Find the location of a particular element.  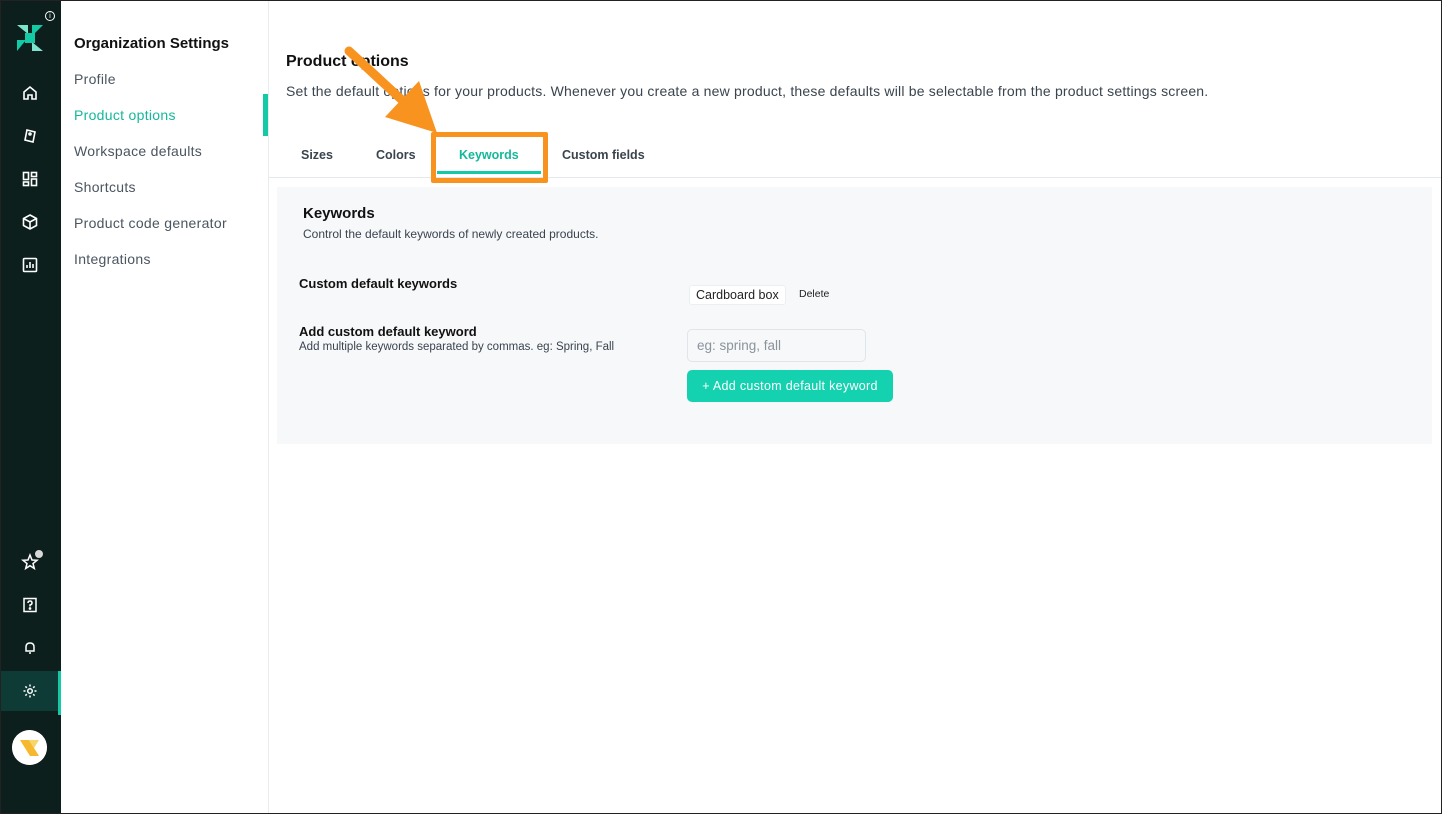

keywords-title: Keywords is located at coordinates (339, 213).